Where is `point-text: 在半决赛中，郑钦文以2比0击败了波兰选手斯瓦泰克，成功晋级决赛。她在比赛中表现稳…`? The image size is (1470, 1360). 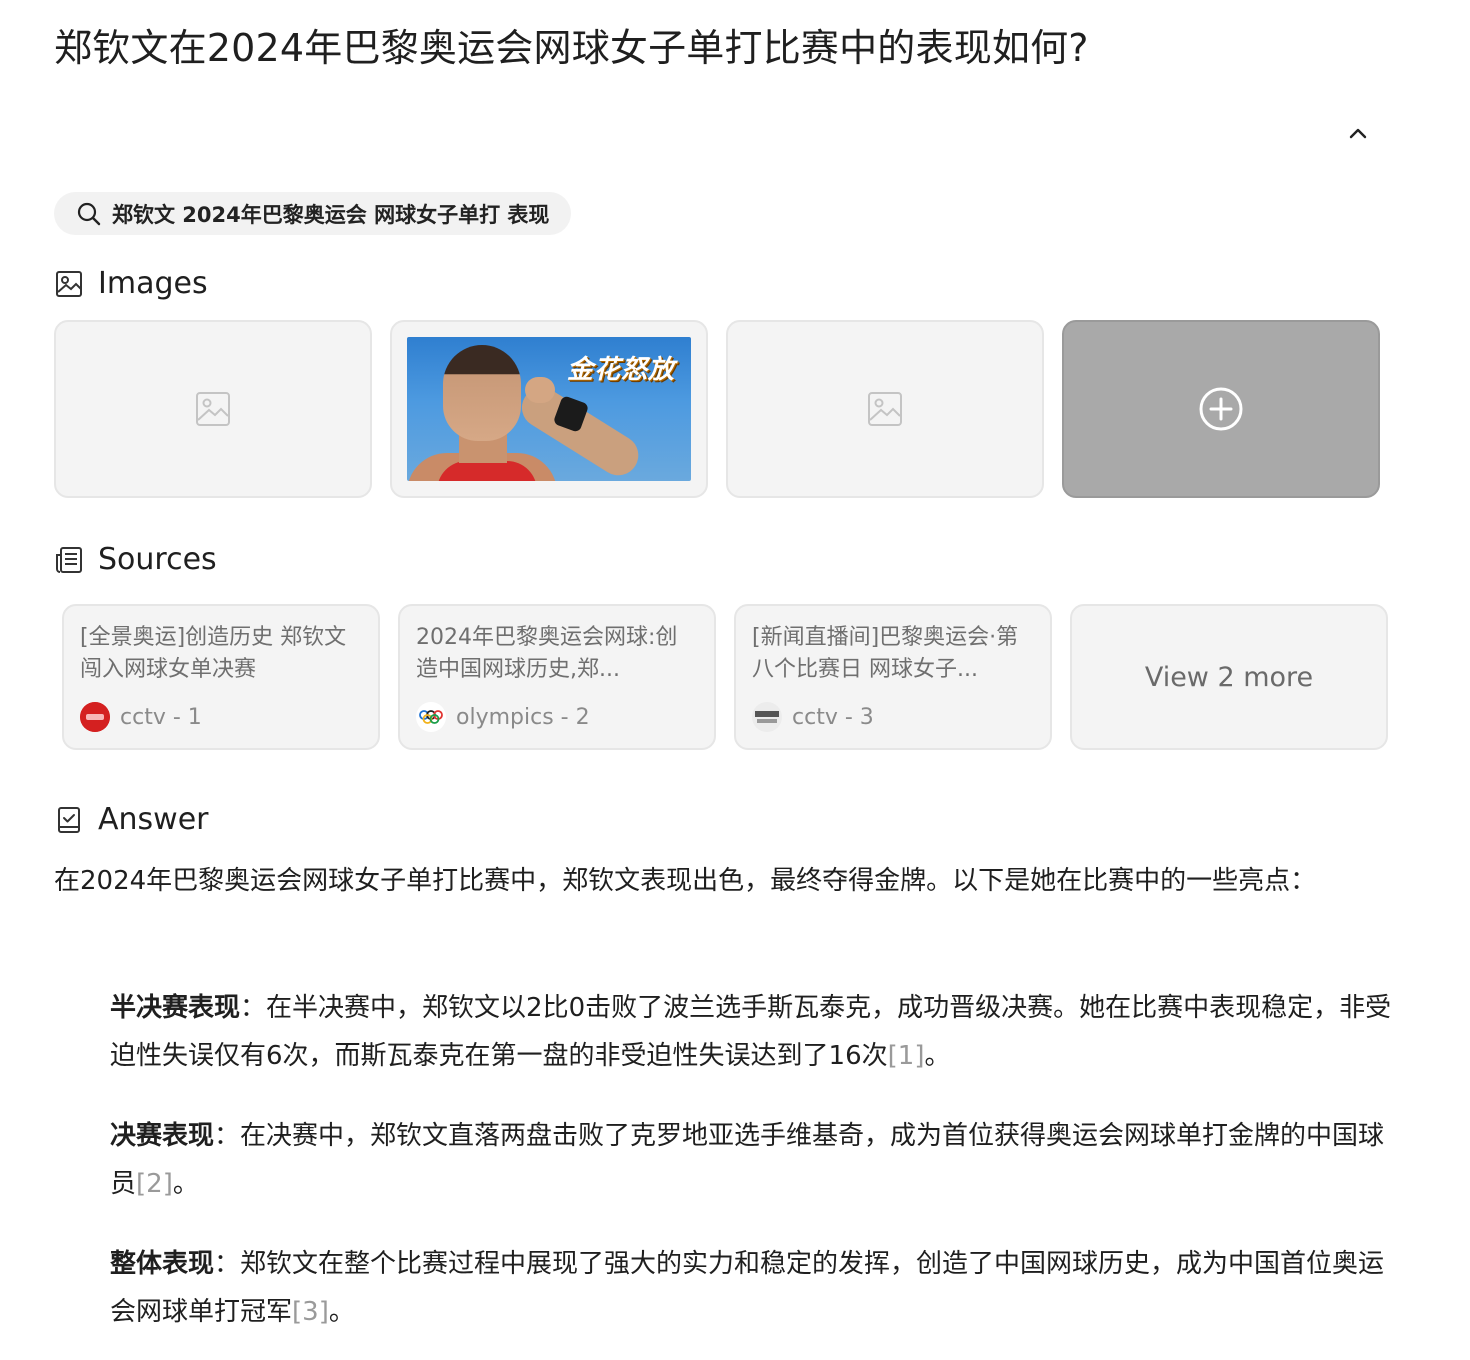 point-text: 在半决赛中，郑钦文以2比0击败了波兰选手斯瓦泰克，成功晋级决赛。她在比赛中表现稳… is located at coordinates (751, 1032).